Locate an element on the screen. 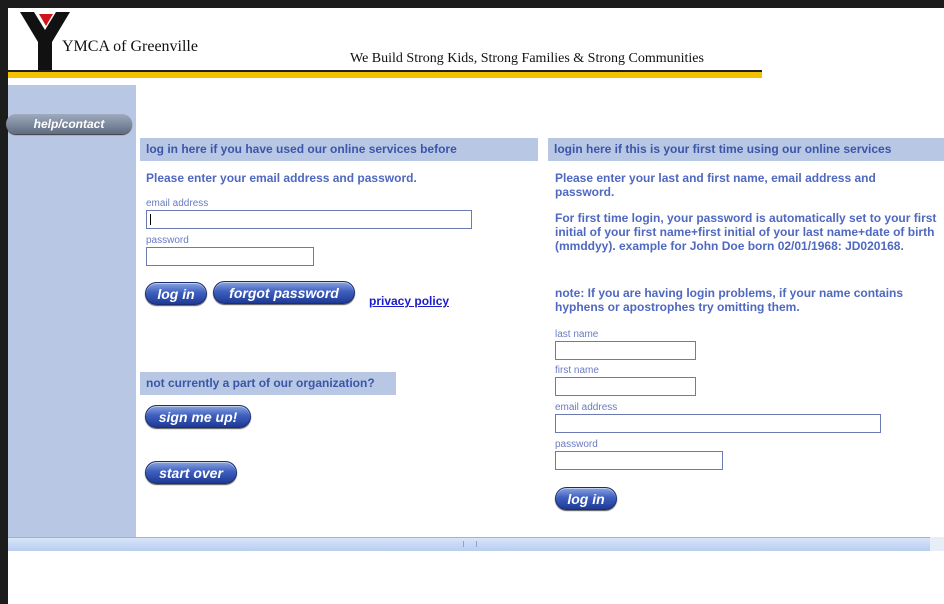 The height and width of the screenshot is (604, 944). last-name-field is located at coordinates (625, 350).